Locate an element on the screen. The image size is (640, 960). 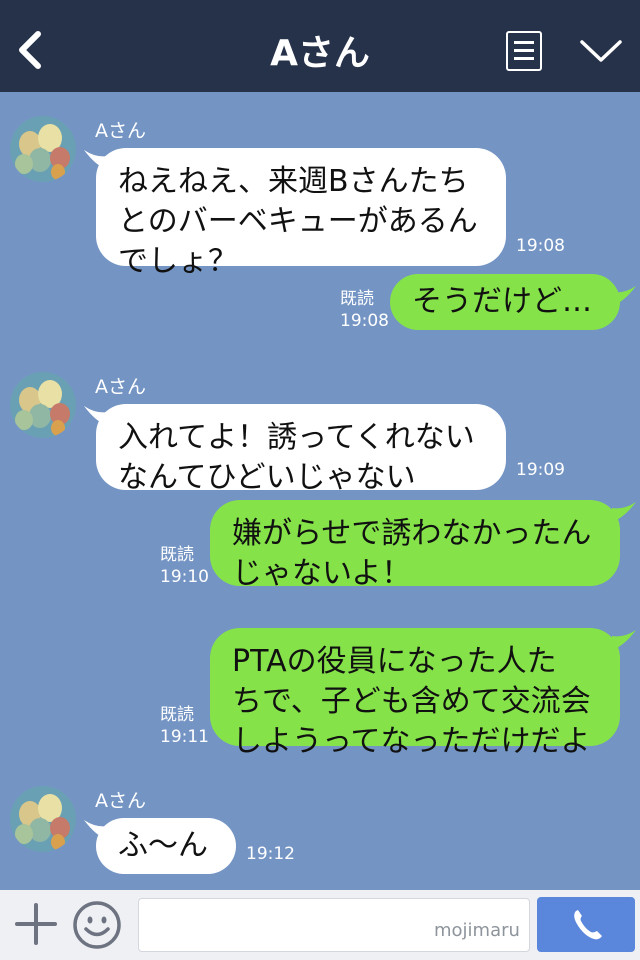
message-time: 19:09 is located at coordinates (540, 470).